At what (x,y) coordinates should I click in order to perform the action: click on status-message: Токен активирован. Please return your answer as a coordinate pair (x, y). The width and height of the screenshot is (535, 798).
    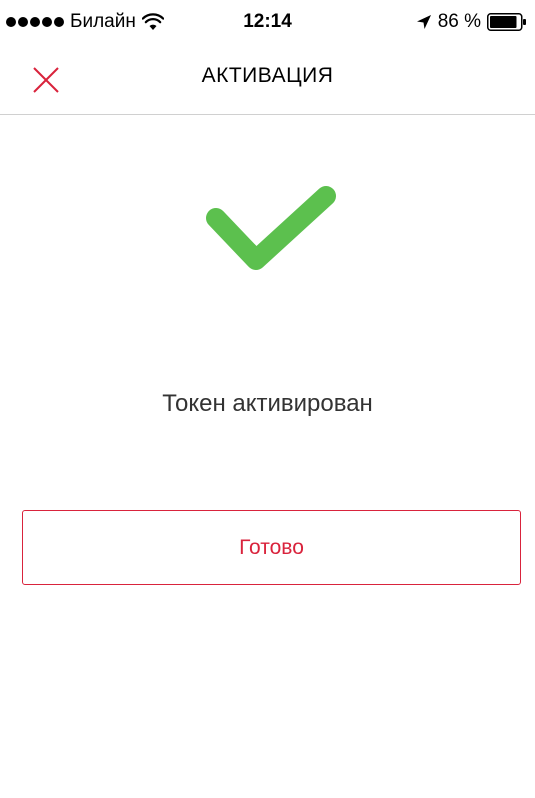
    Looking at the image, I should click on (267, 403).